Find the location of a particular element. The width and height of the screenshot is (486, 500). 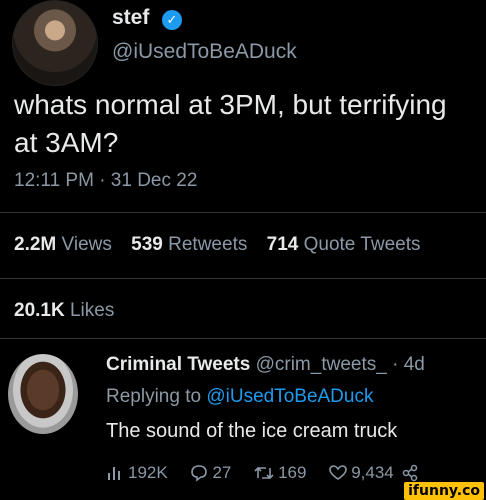

share-button is located at coordinates (412, 473).